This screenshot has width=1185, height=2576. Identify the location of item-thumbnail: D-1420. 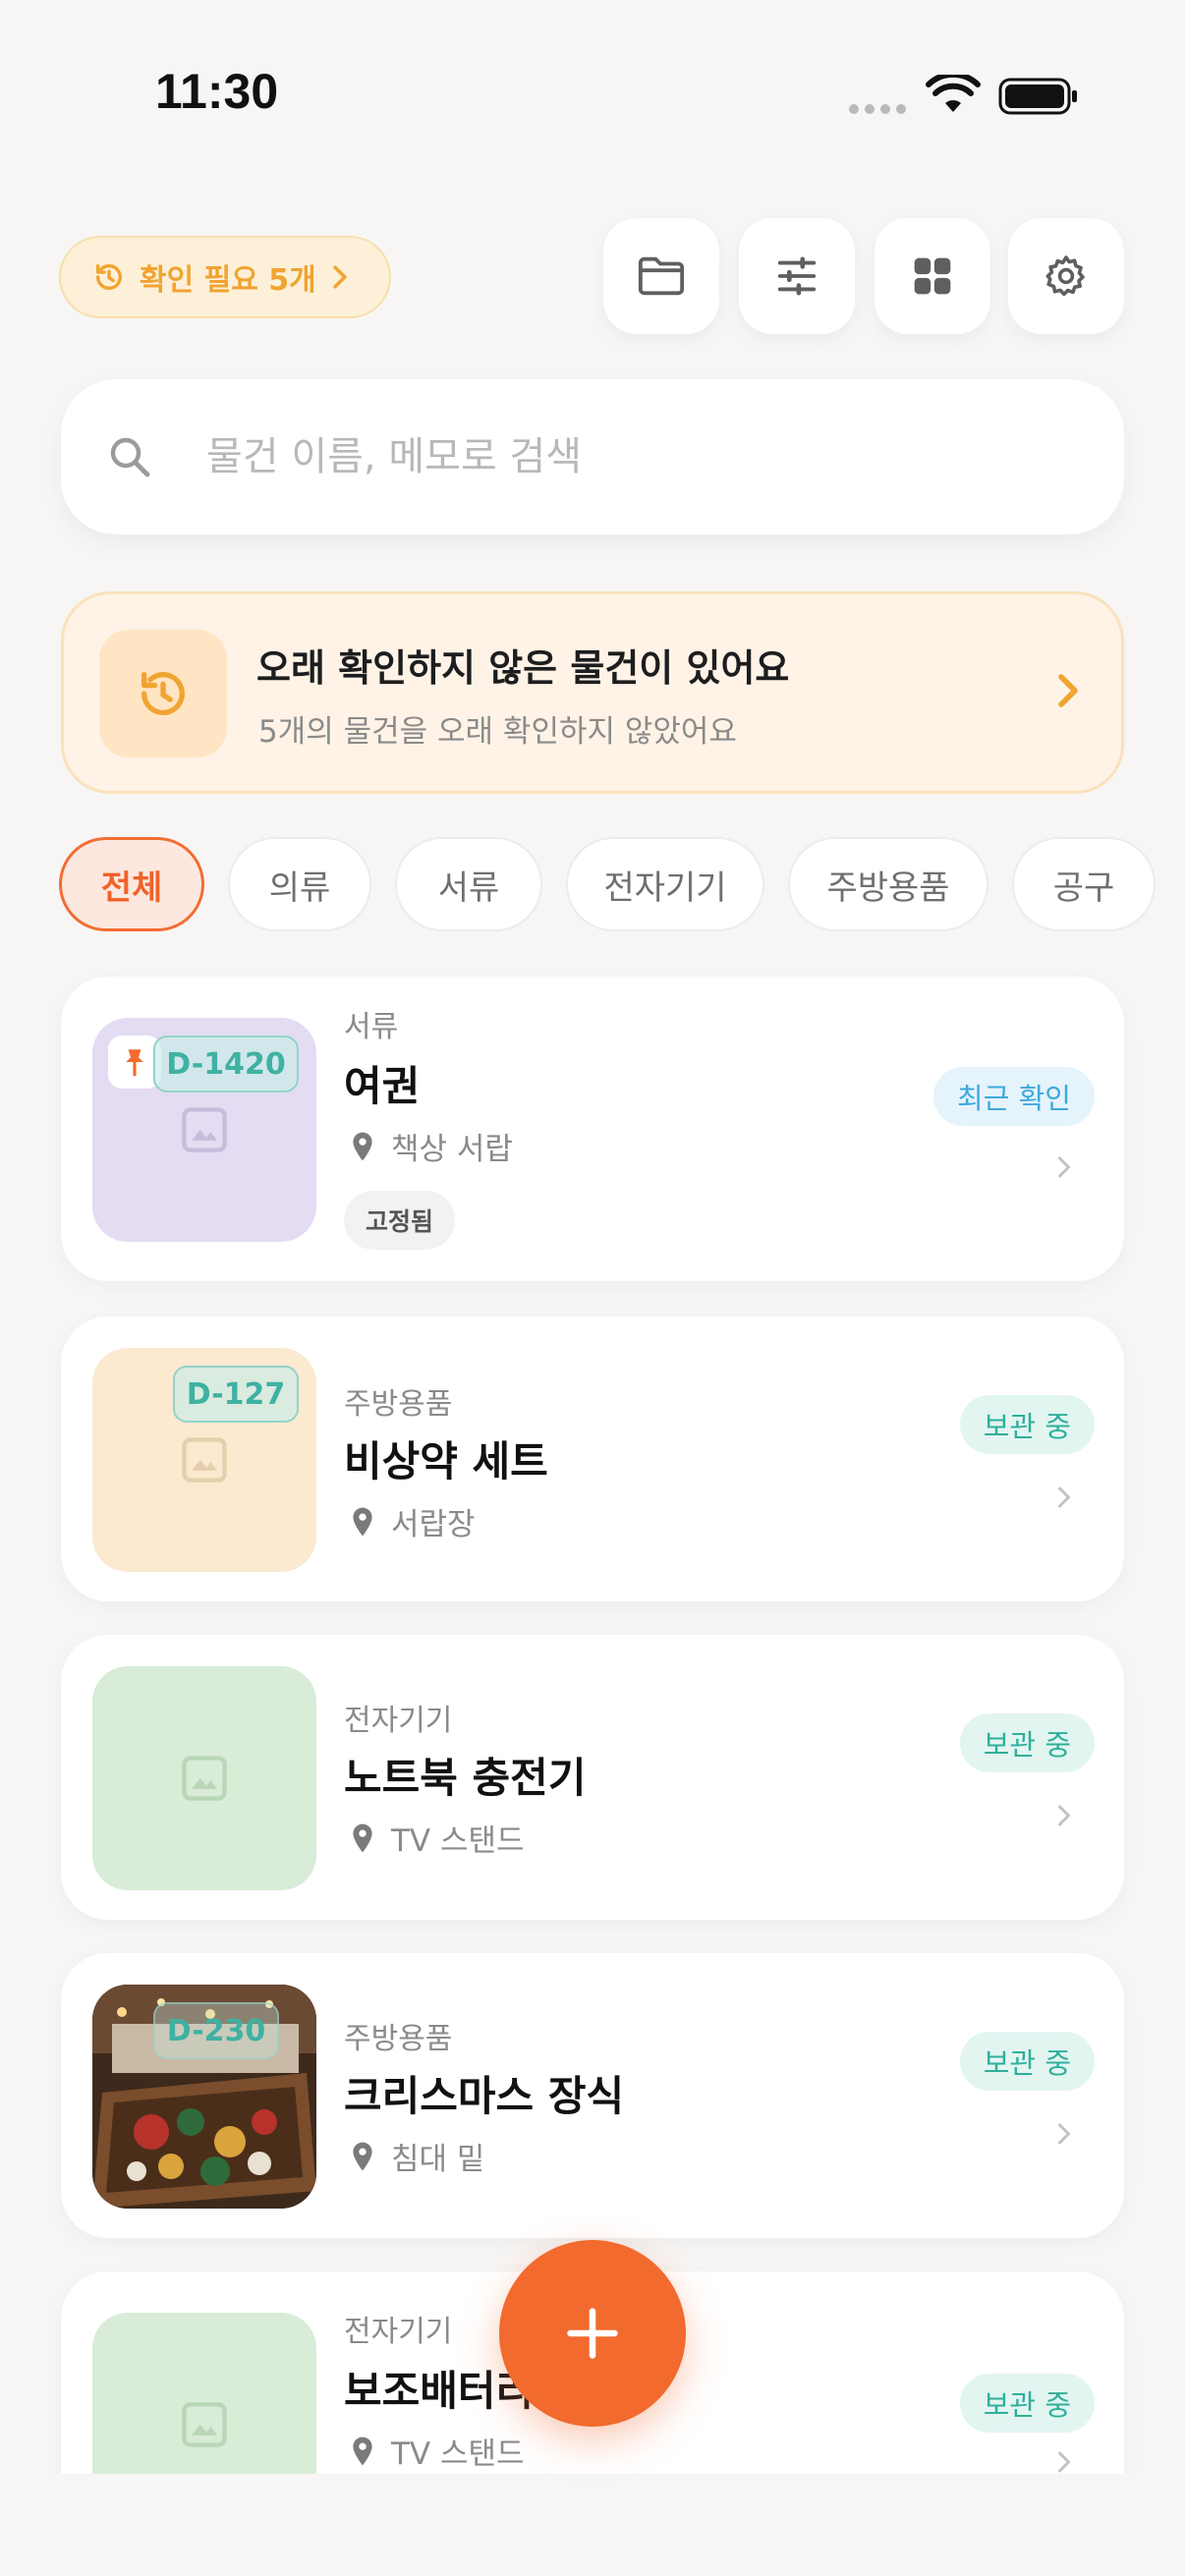
(204, 1130).